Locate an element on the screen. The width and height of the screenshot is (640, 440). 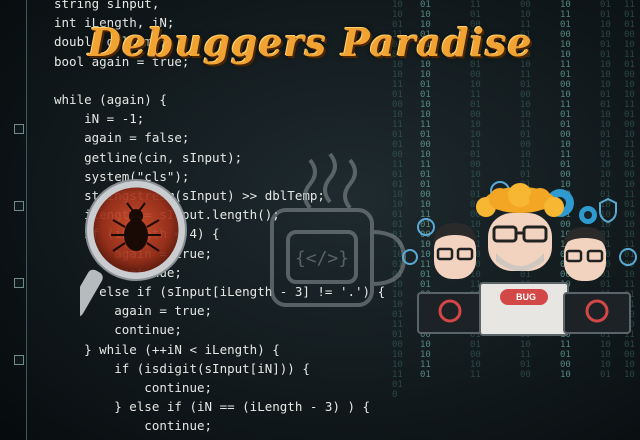
banner-title: Debuggers Paradise is located at coordinates (310, 42).